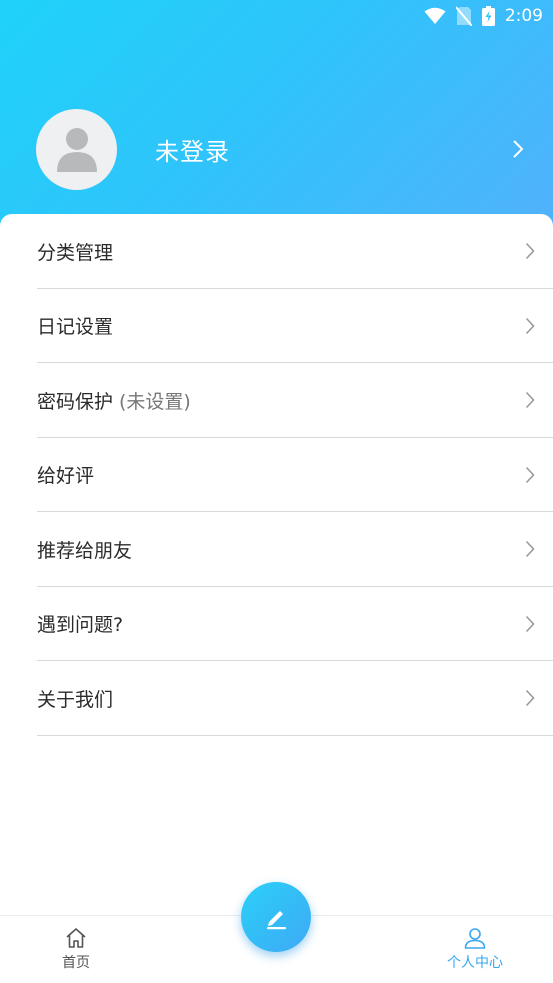 This screenshot has width=553, height=983. What do you see at coordinates (76, 949) in the screenshot?
I see `tab-home: 首页` at bounding box center [76, 949].